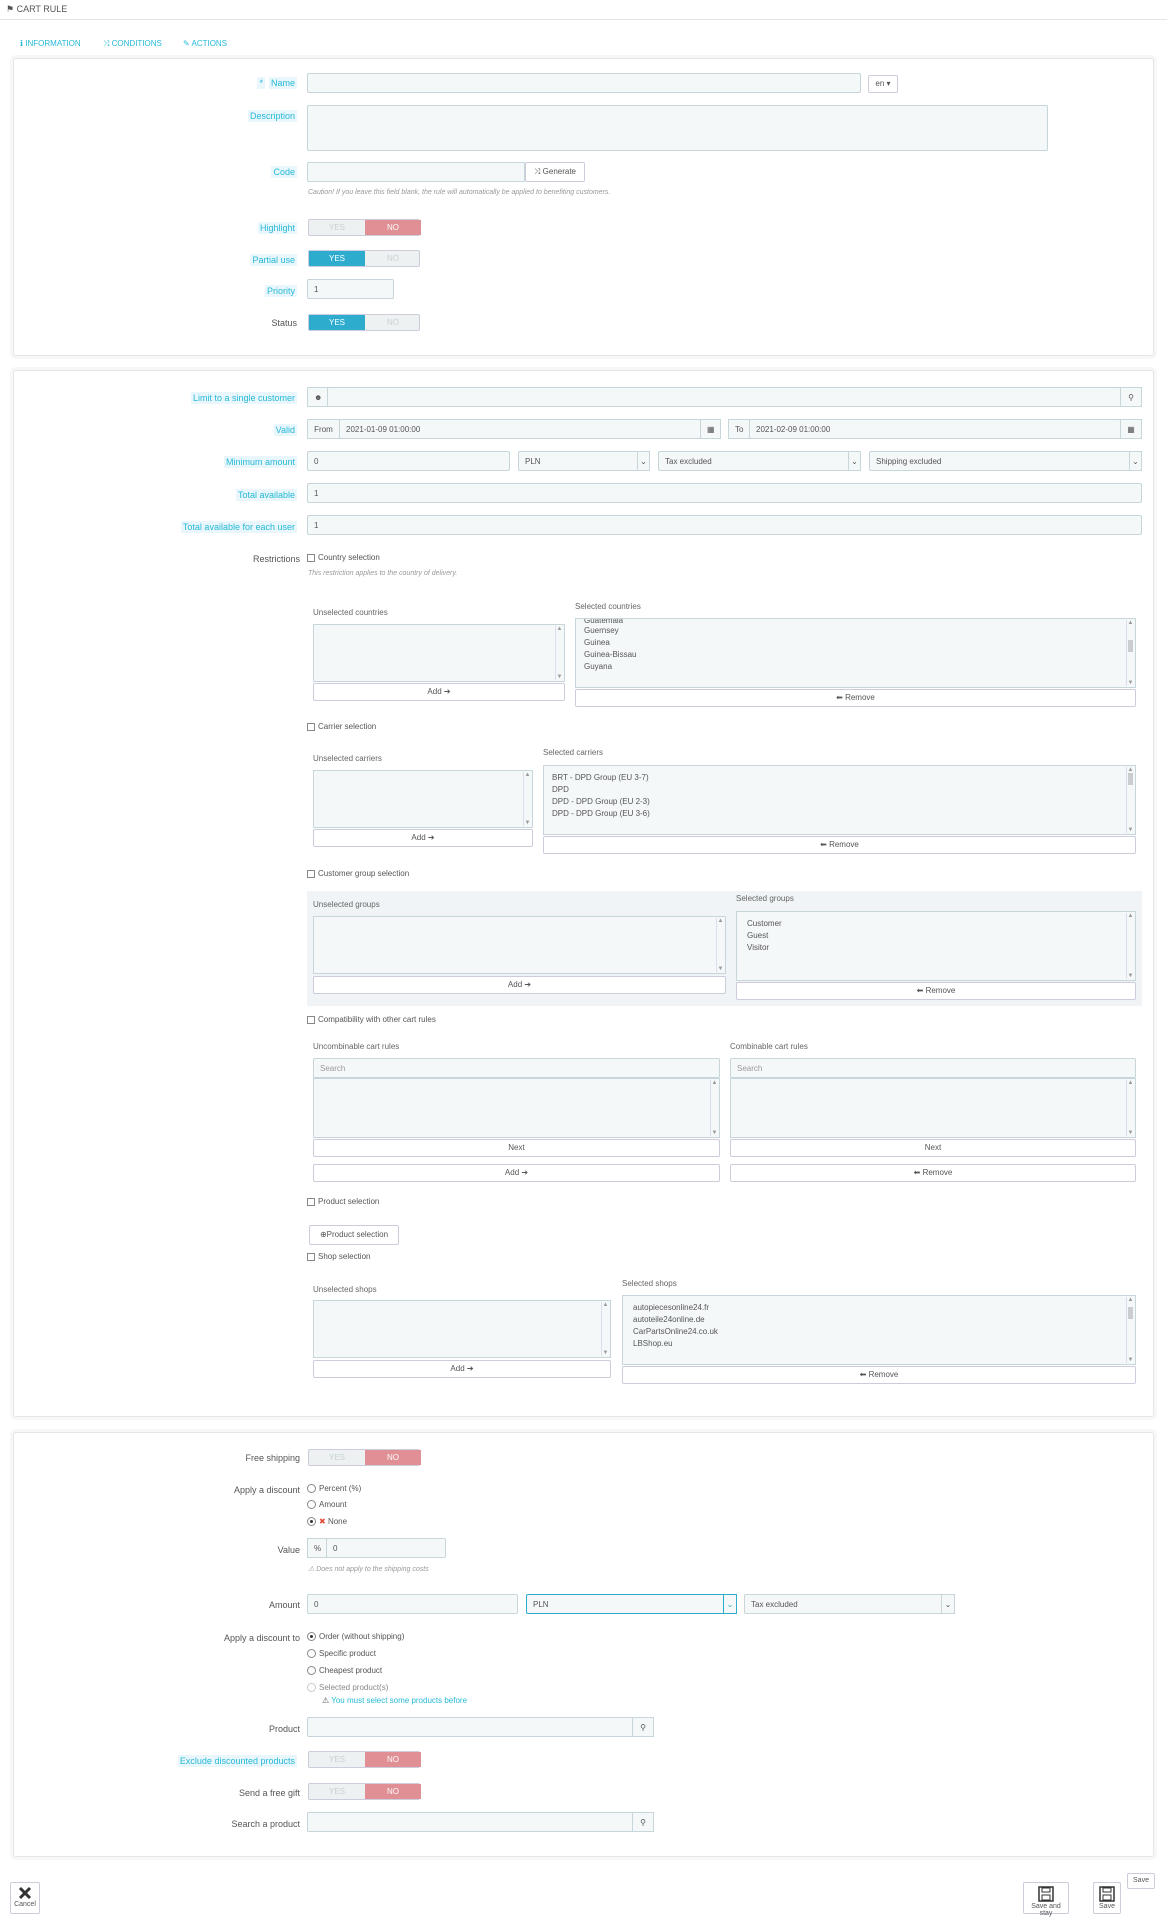 This screenshot has height=1920, width=1167. I want to click on list-item: CarPartsOnline24.co.uk, so click(879, 1332).